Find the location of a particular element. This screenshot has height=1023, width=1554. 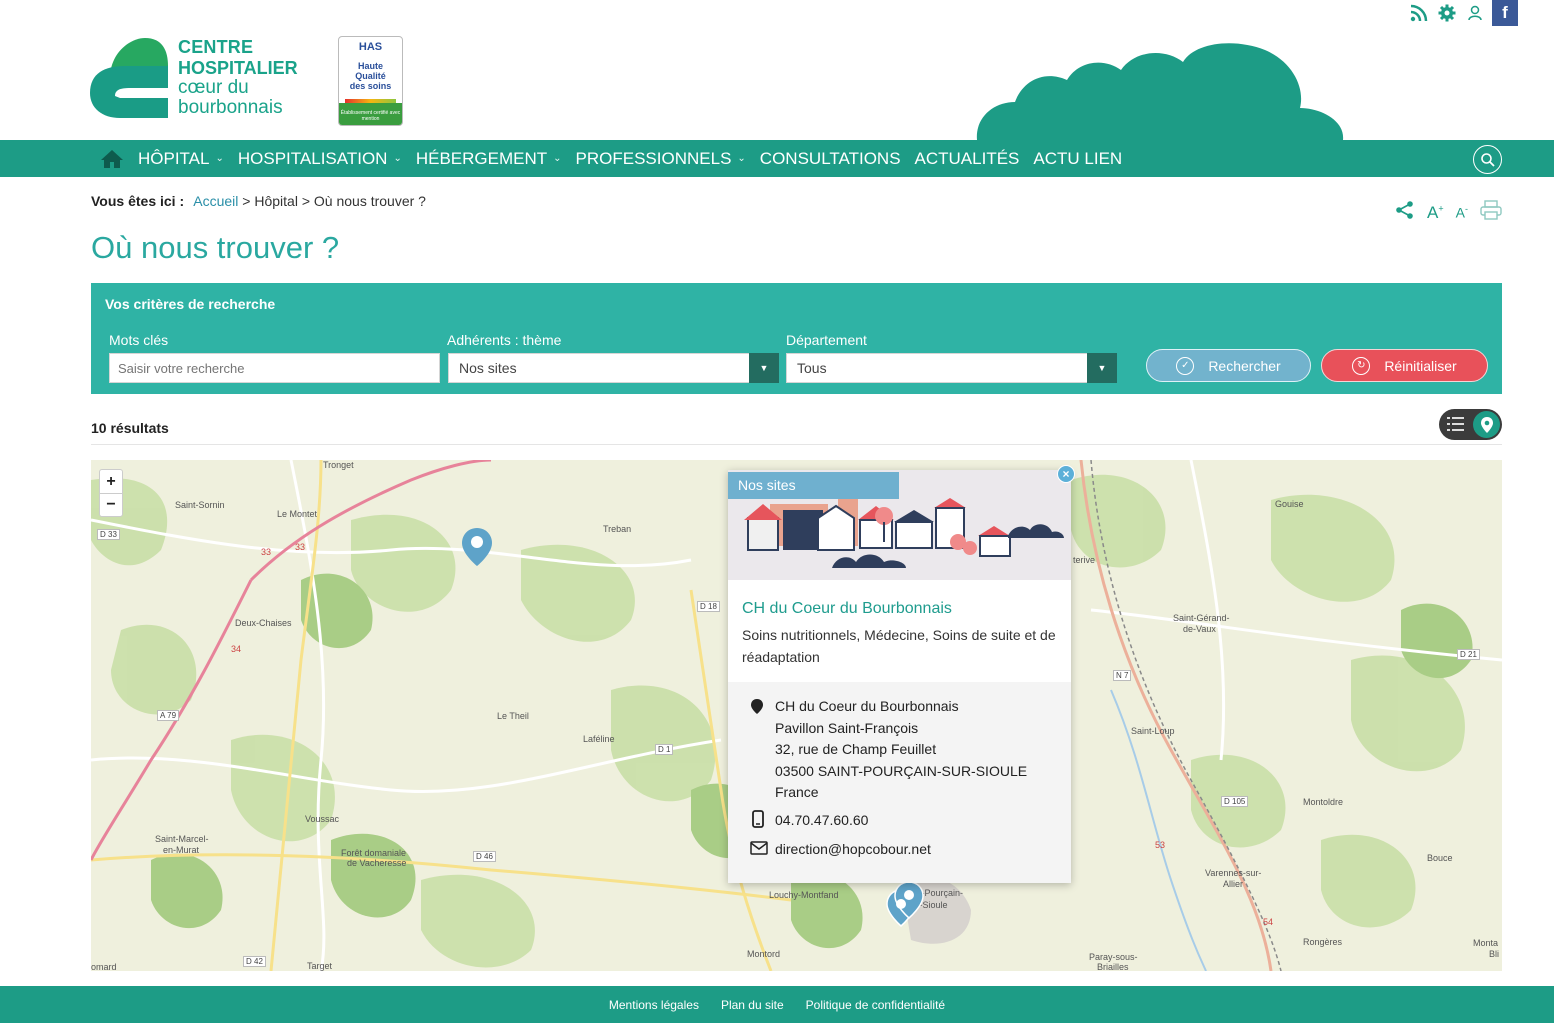

search-button: ✓ Rechercher is located at coordinates (1228, 365).